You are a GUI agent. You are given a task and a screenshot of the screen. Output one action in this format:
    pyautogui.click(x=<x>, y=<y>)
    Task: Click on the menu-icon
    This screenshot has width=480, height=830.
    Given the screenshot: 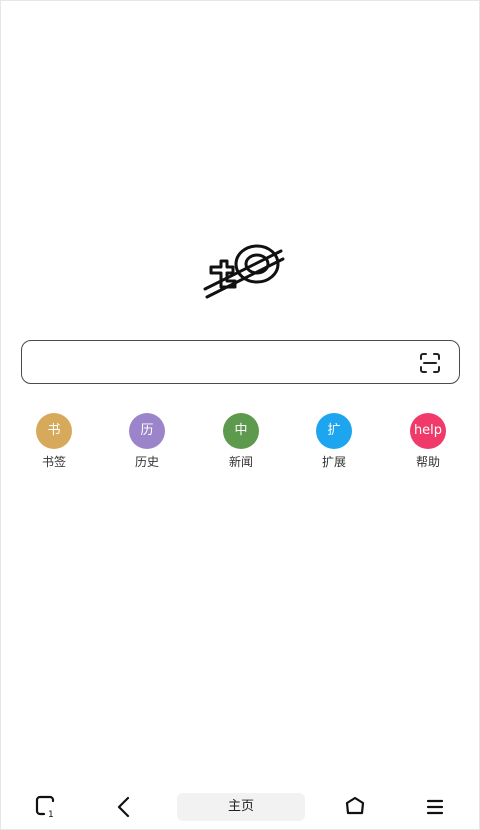 What is the action you would take?
    pyautogui.click(x=435, y=807)
    